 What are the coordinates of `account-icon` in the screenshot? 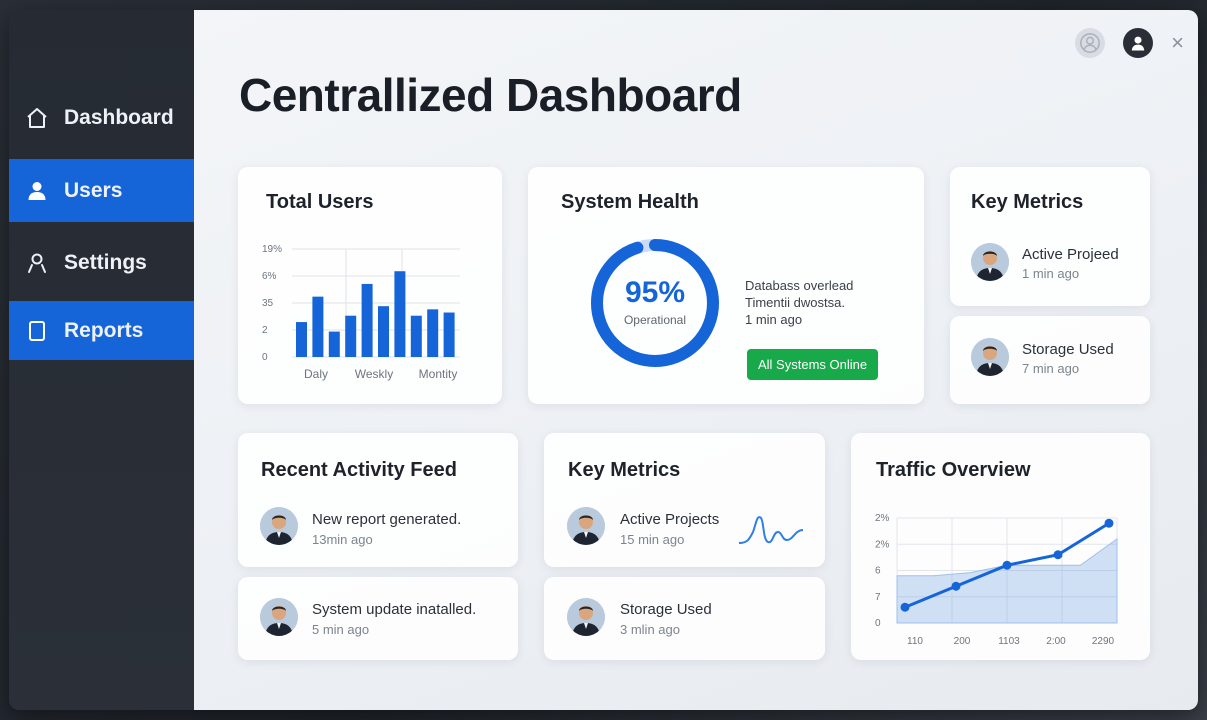 It's located at (1138, 43).